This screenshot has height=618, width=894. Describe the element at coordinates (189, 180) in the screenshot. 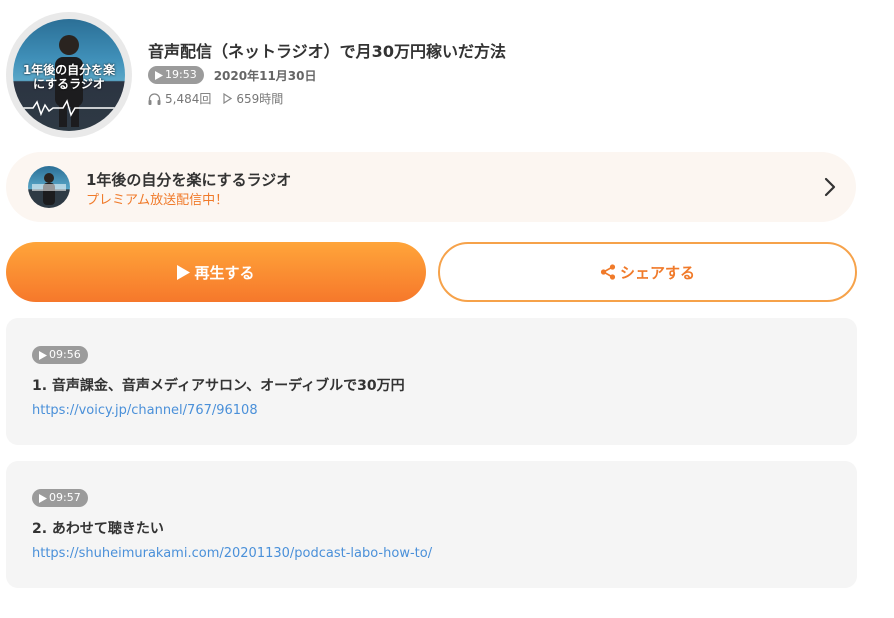

I see `channel-name: 1年後の自分を楽にするラジオ` at that location.